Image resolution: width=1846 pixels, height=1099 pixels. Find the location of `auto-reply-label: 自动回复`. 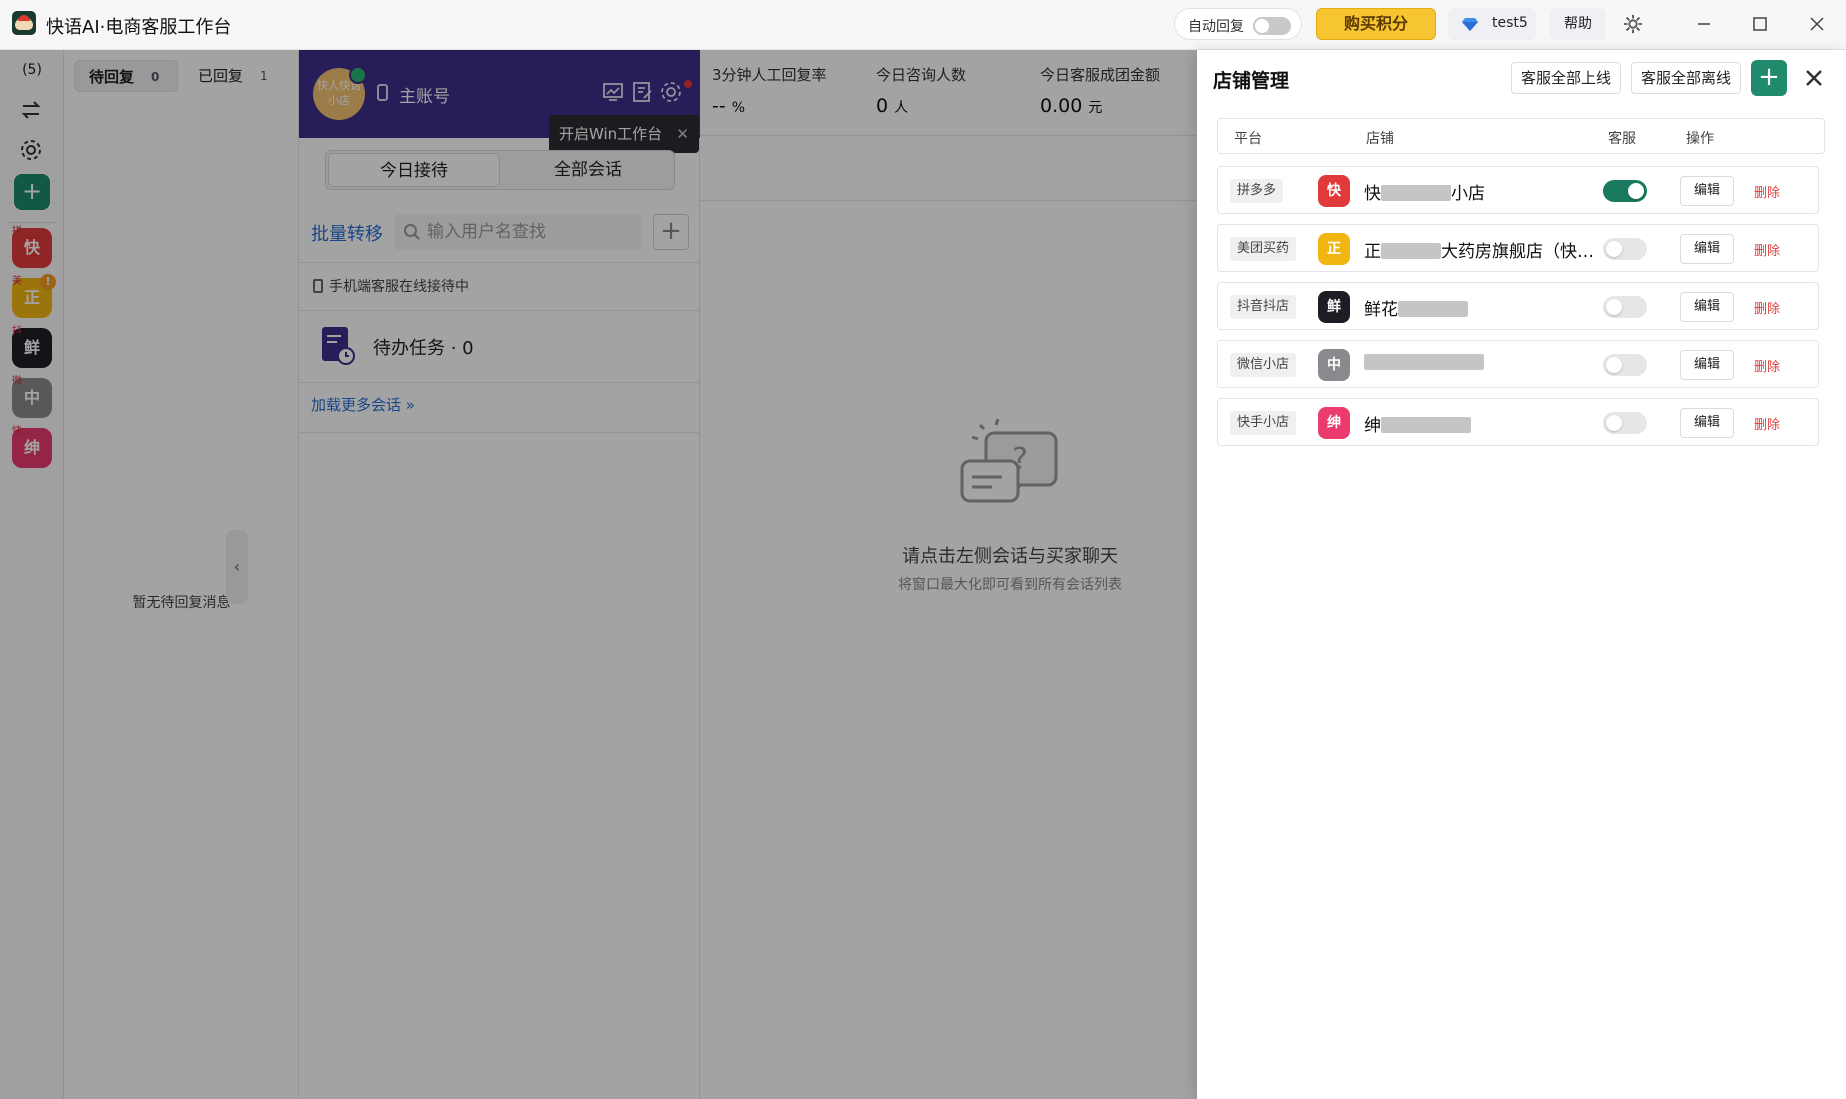

auto-reply-label: 自动回复 is located at coordinates (1216, 27).